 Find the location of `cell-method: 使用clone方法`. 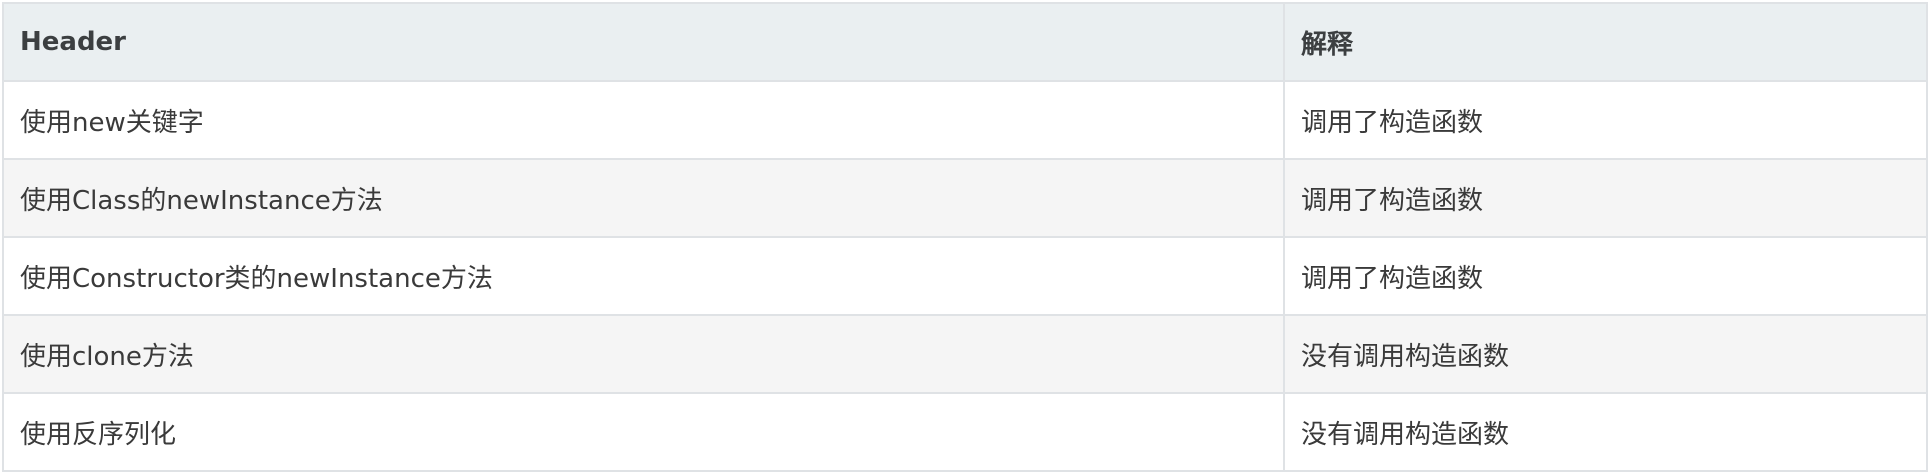

cell-method: 使用clone方法 is located at coordinates (643, 354).